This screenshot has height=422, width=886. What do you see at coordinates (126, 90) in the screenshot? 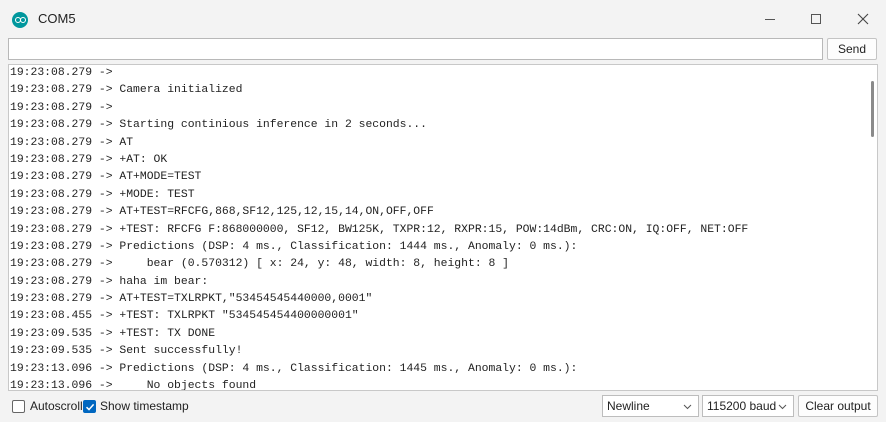
I see `output-line: 19:23:08.279 -> Camera initialized` at bounding box center [126, 90].